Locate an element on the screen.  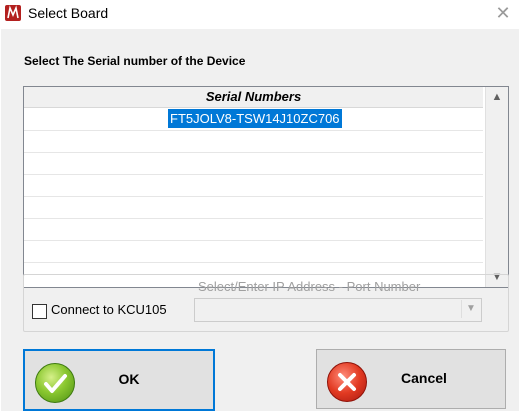
connect-kcu105-checkbox is located at coordinates (39, 311).